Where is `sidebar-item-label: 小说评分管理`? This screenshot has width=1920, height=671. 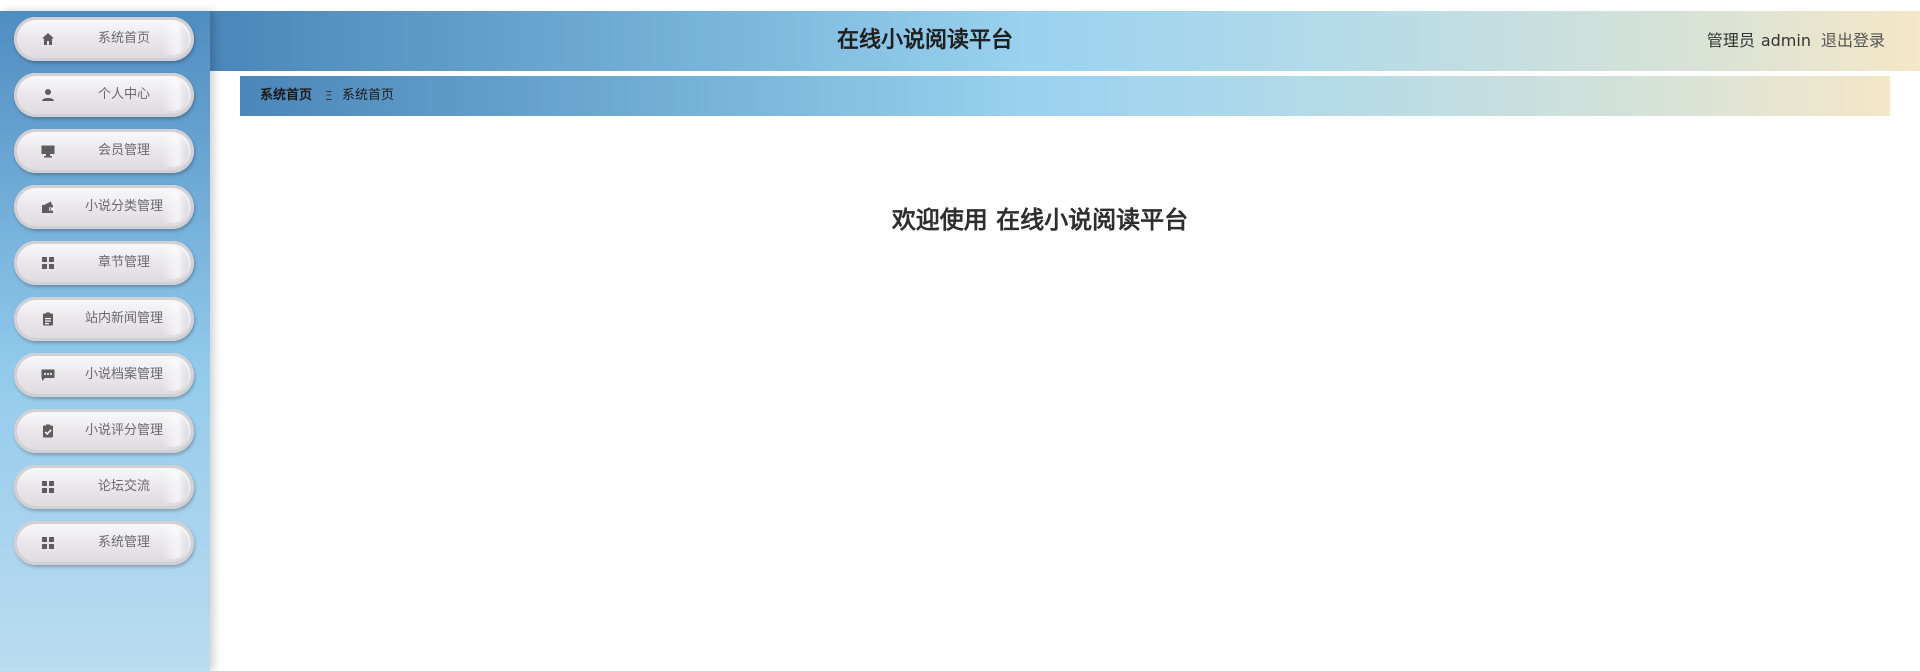 sidebar-item-label: 小说评分管理 is located at coordinates (123, 430).